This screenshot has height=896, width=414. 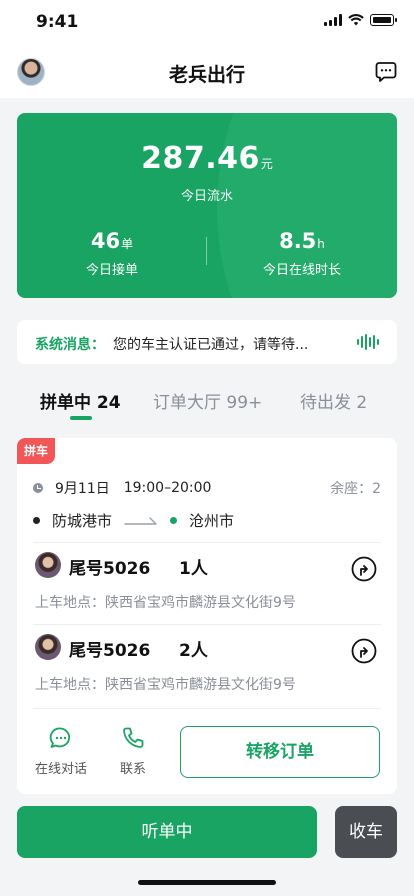 I want to click on orders-today-label: 今日接单, so click(x=111, y=270).